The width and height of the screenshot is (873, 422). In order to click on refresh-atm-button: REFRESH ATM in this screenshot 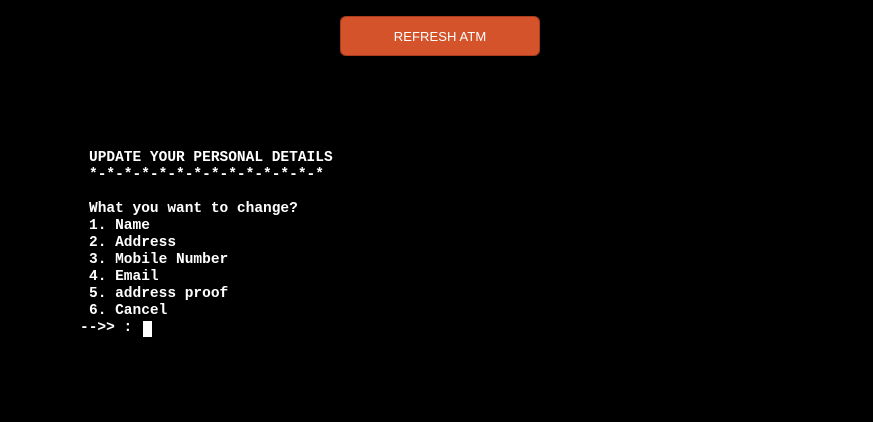, I will do `click(440, 36)`.